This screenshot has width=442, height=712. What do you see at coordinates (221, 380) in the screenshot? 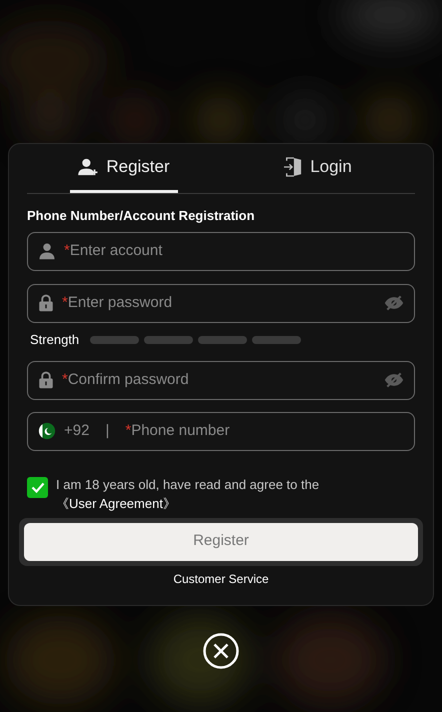
I see `password-field: *Confirm password` at bounding box center [221, 380].